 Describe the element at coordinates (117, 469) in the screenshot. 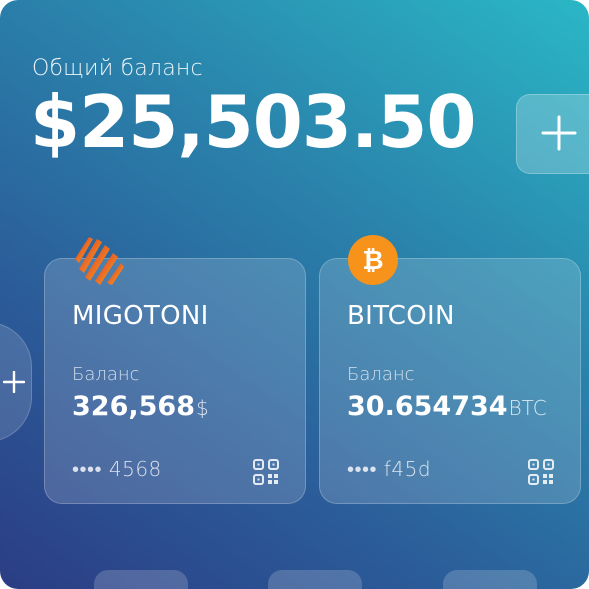

I see `card-number: •••• 4568` at that location.